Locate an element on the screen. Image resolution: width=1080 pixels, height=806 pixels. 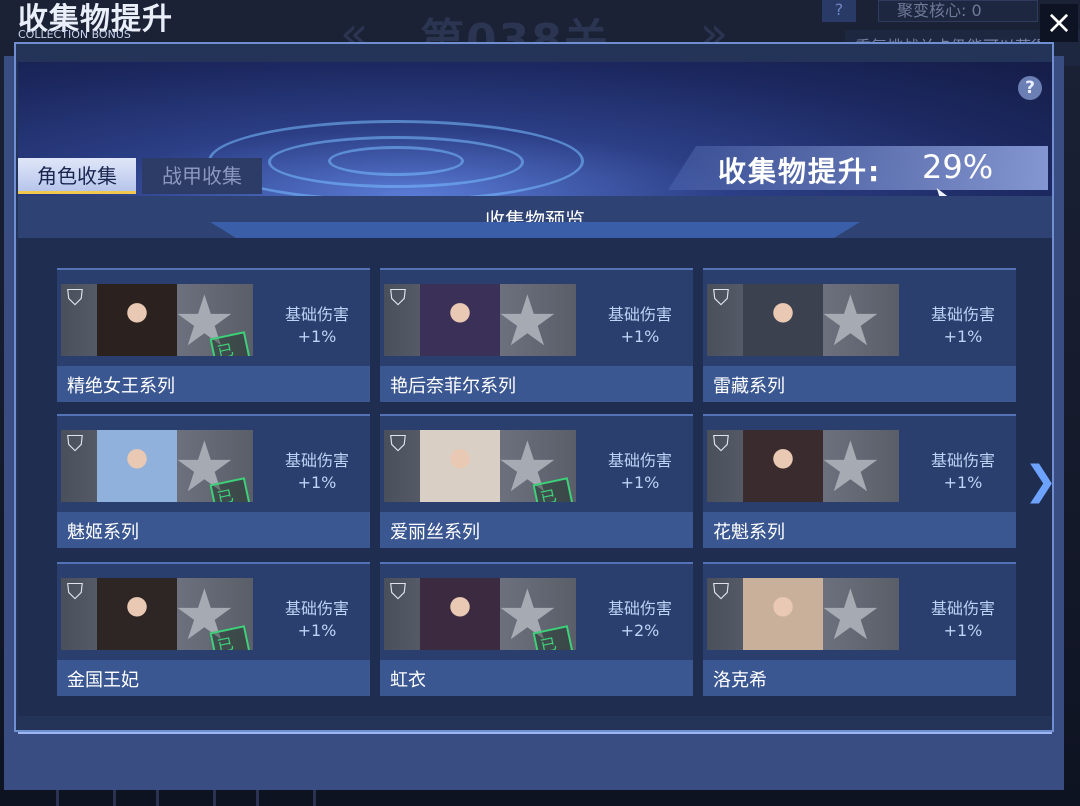
collection-card: ★ ⛉ 已持有 基础伤害 +1% 魅姬系列 is located at coordinates (213, 481).